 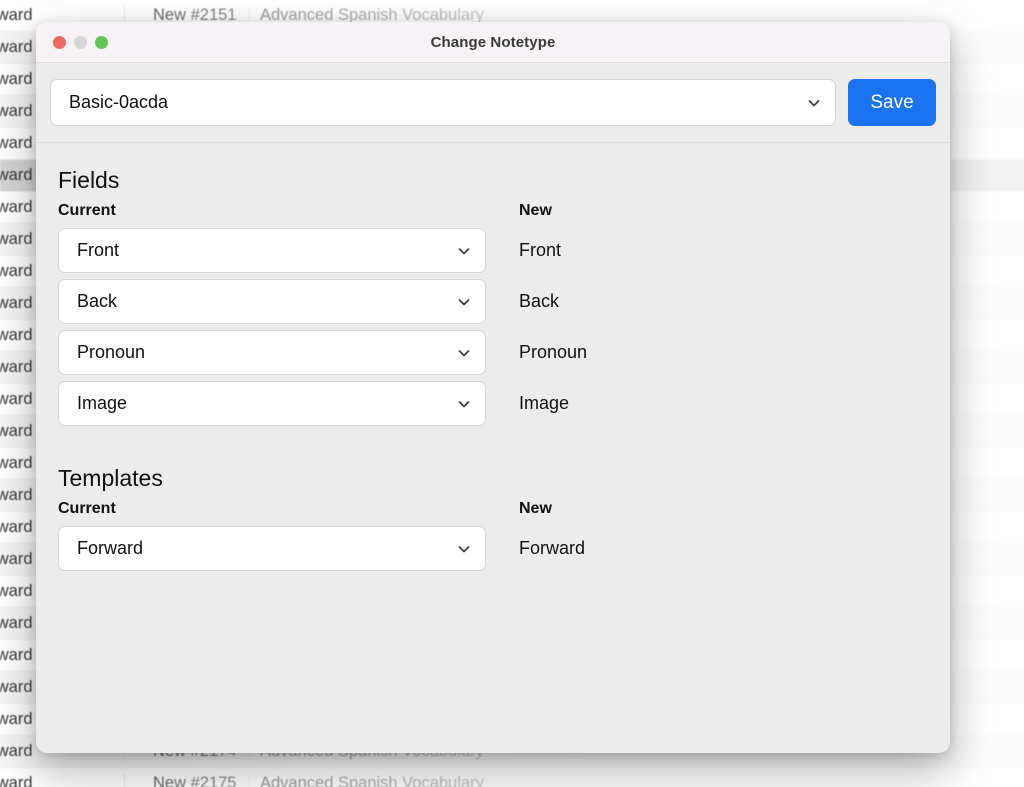 What do you see at coordinates (493, 509) in the screenshot?
I see `templates-column-headers: Current New` at bounding box center [493, 509].